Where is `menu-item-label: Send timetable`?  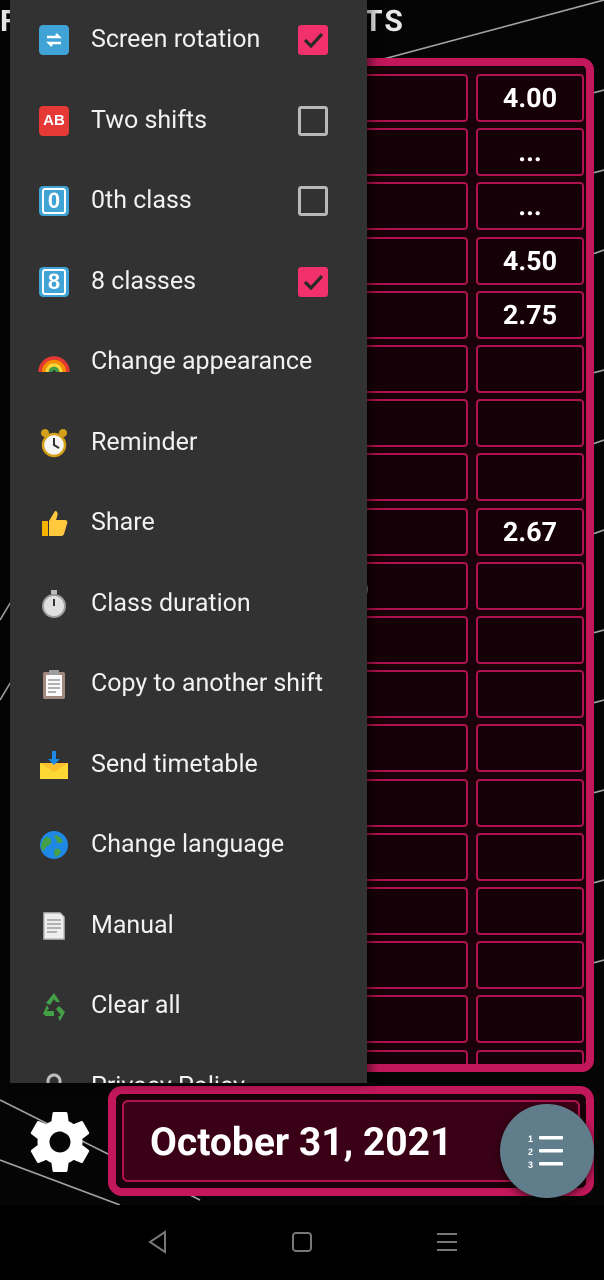
menu-item-label: Send timetable is located at coordinates (174, 764).